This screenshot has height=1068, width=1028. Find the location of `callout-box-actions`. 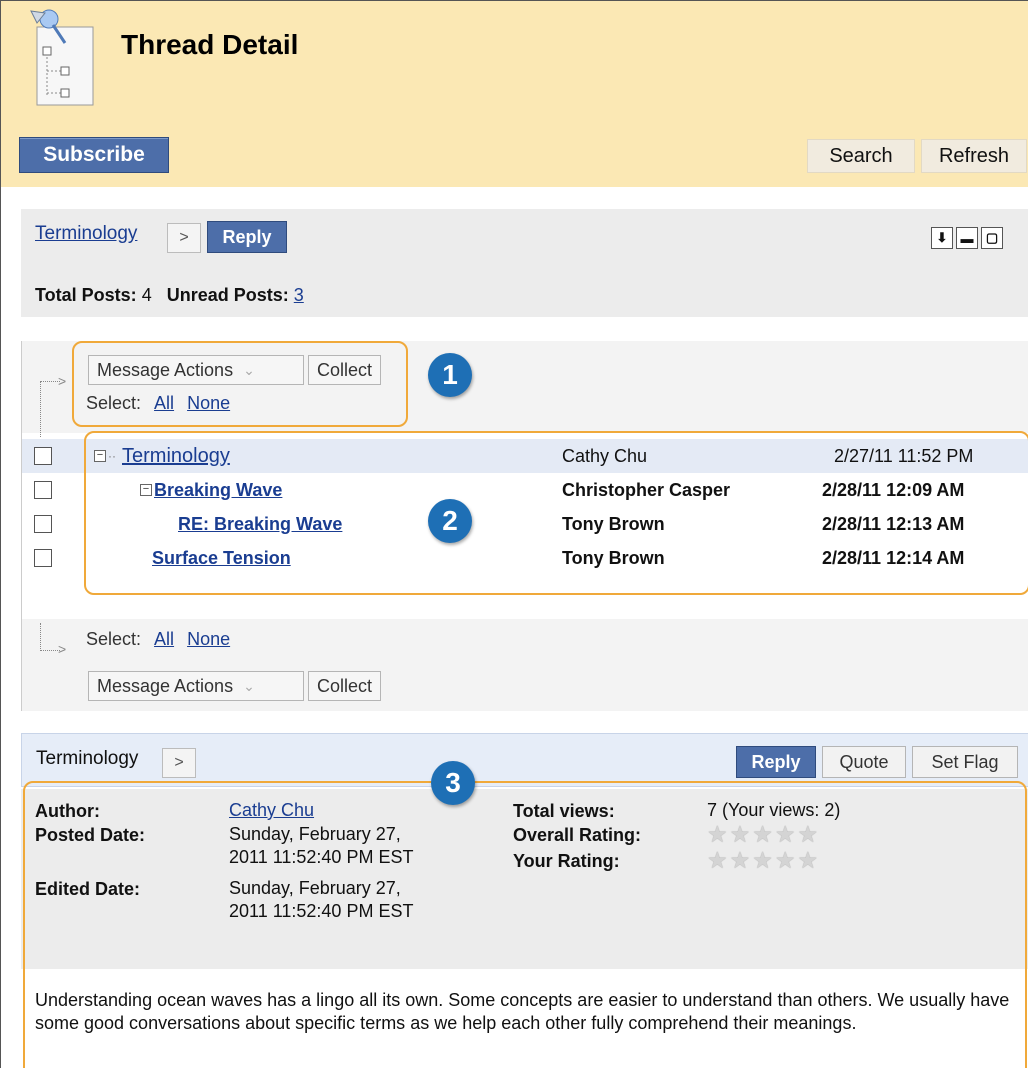

callout-box-actions is located at coordinates (240, 384).